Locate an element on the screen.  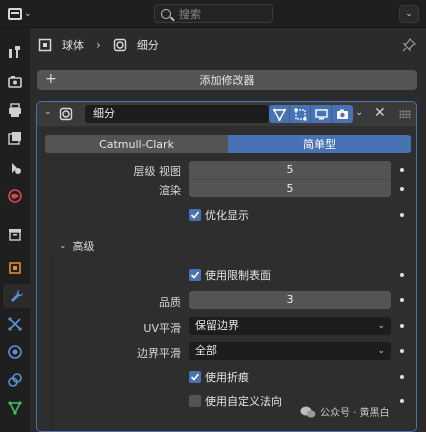
data-icon is located at coordinates (15, 408).